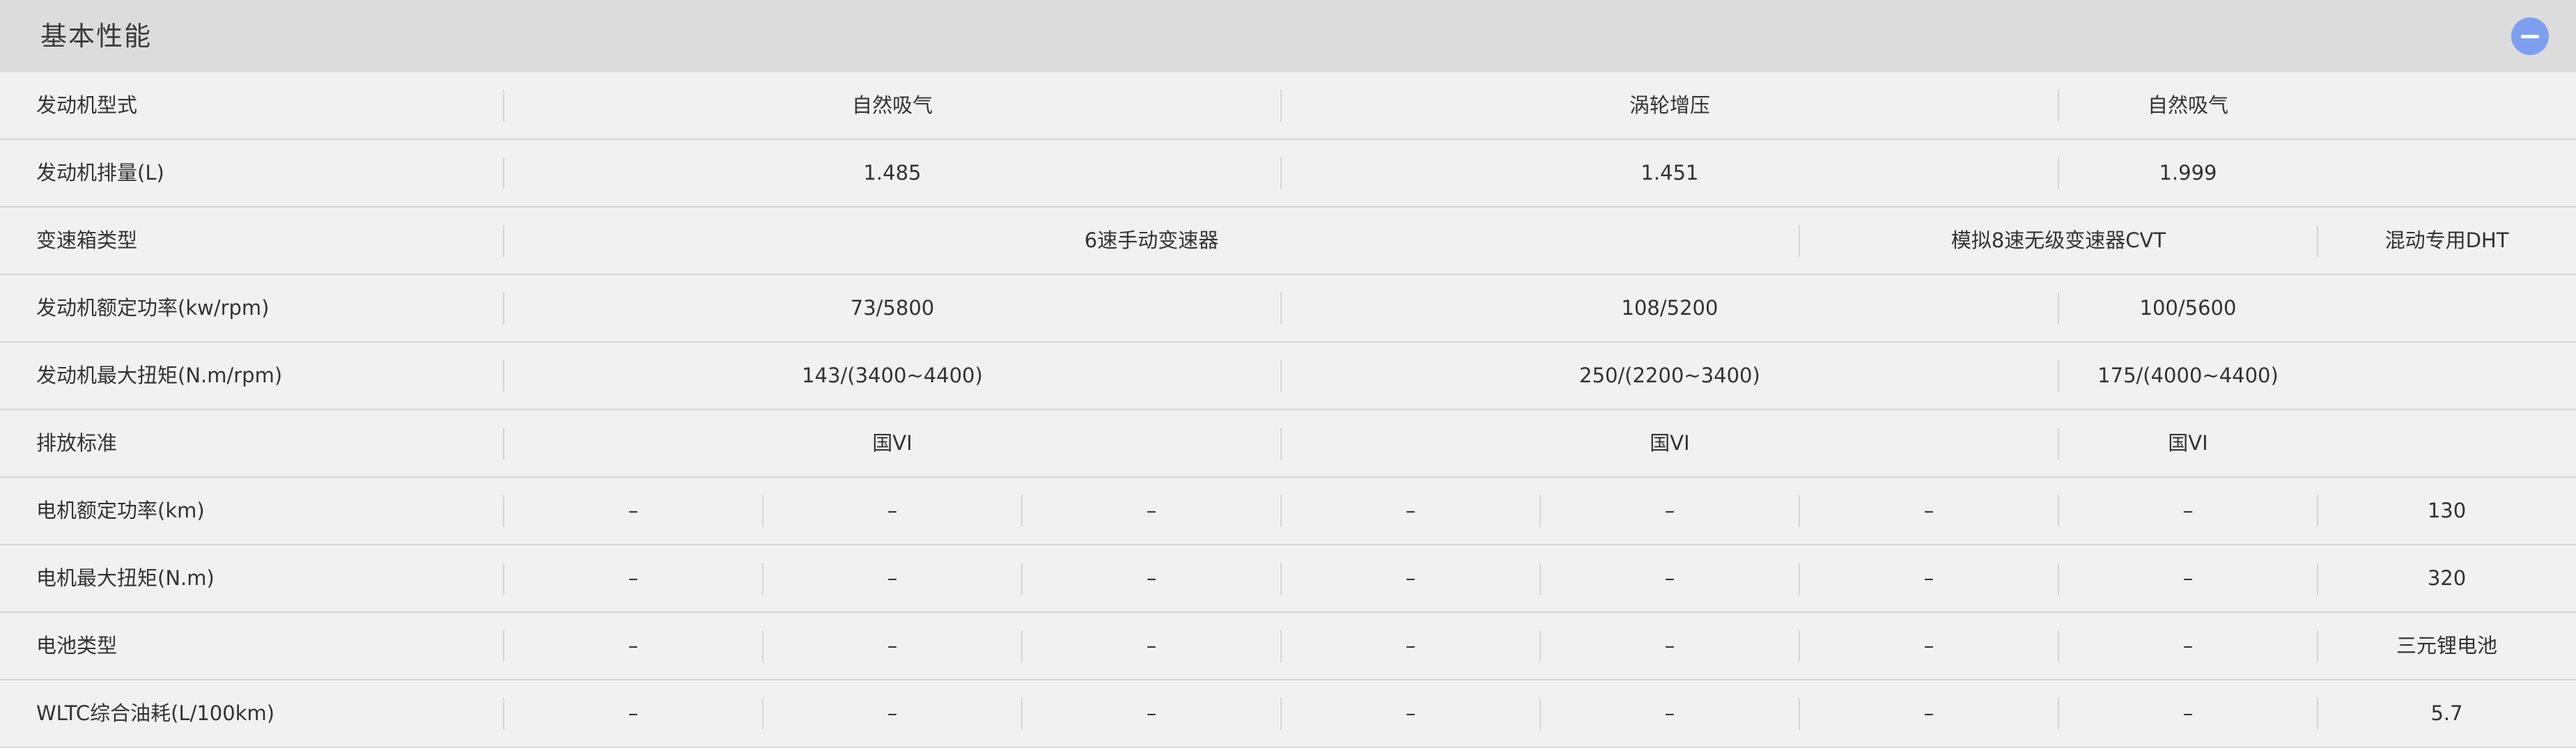 This screenshot has width=2576, height=748. What do you see at coordinates (2447, 511) in the screenshot?
I see `spec-cell: 130` at bounding box center [2447, 511].